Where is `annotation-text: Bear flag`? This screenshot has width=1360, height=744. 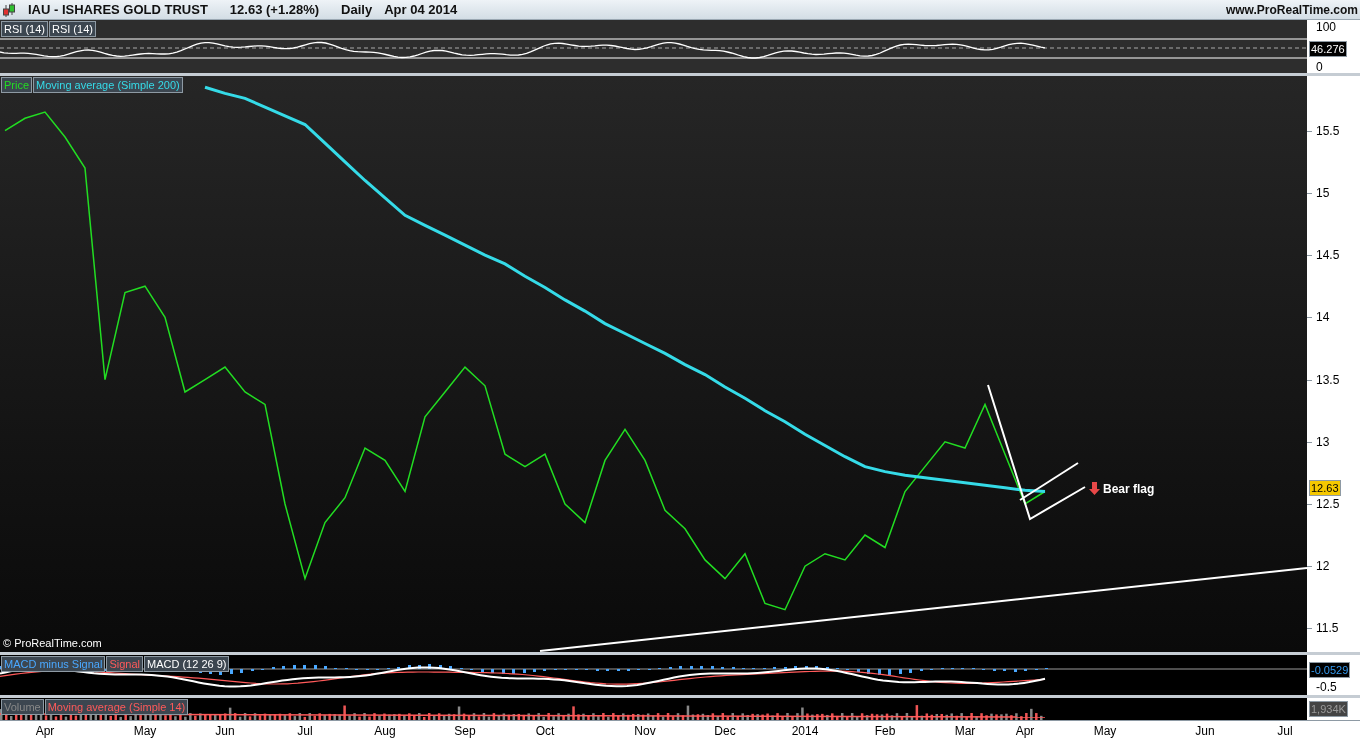
annotation-text: Bear flag is located at coordinates (1129, 489).